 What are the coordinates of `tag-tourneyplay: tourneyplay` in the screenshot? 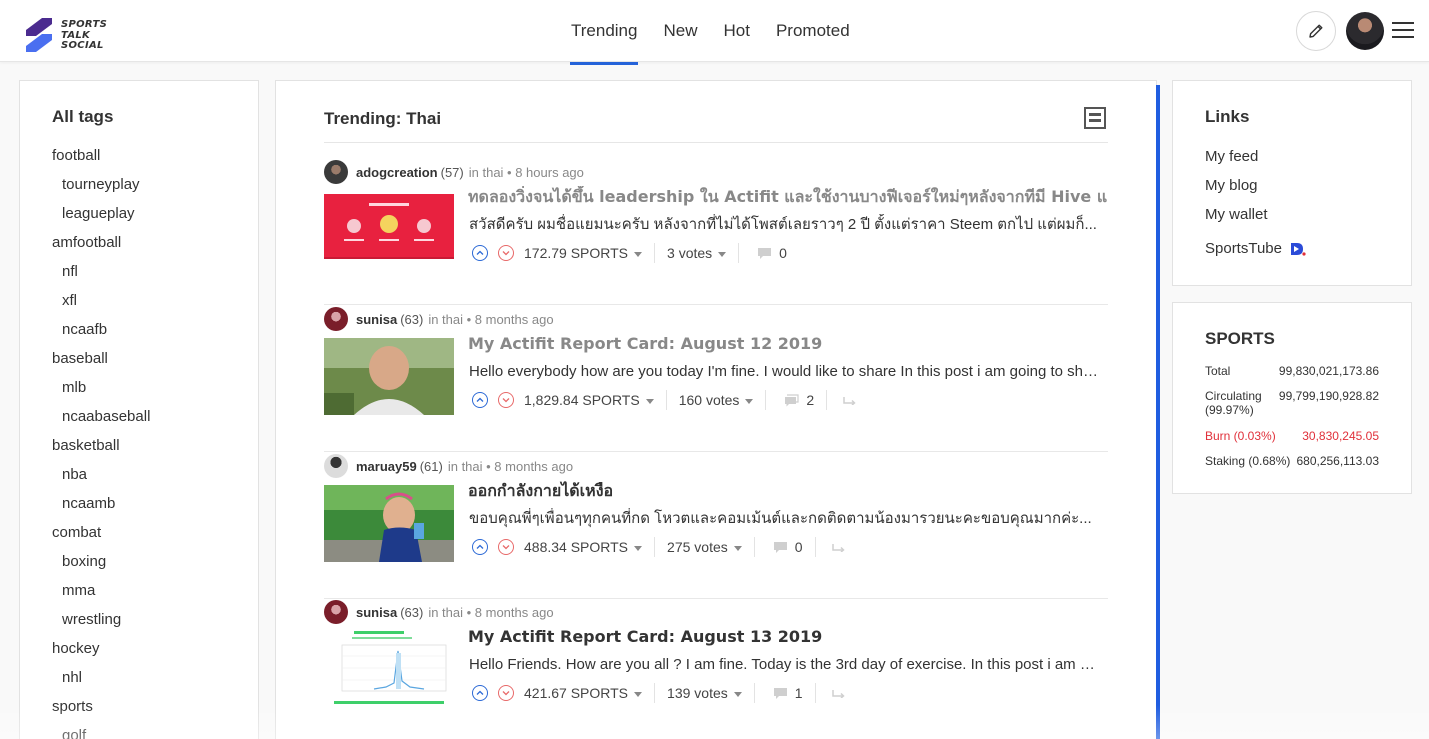 It's located at (152, 184).